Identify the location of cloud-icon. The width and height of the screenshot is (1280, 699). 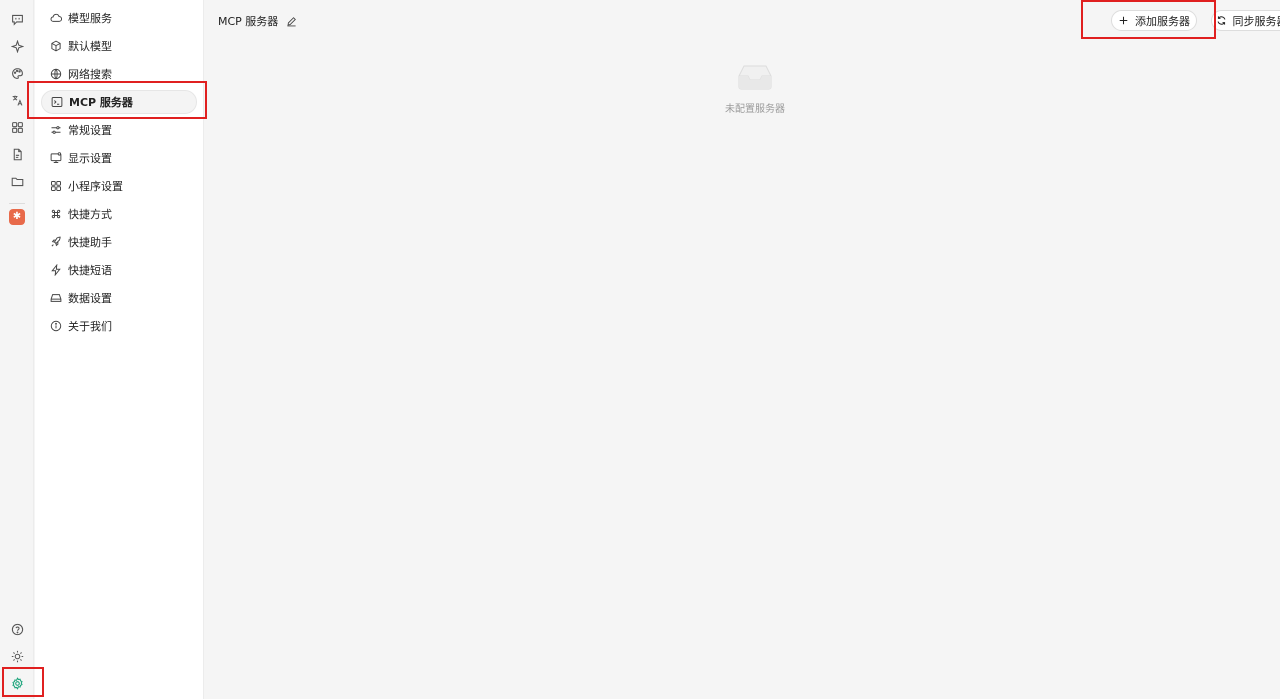
(56, 17).